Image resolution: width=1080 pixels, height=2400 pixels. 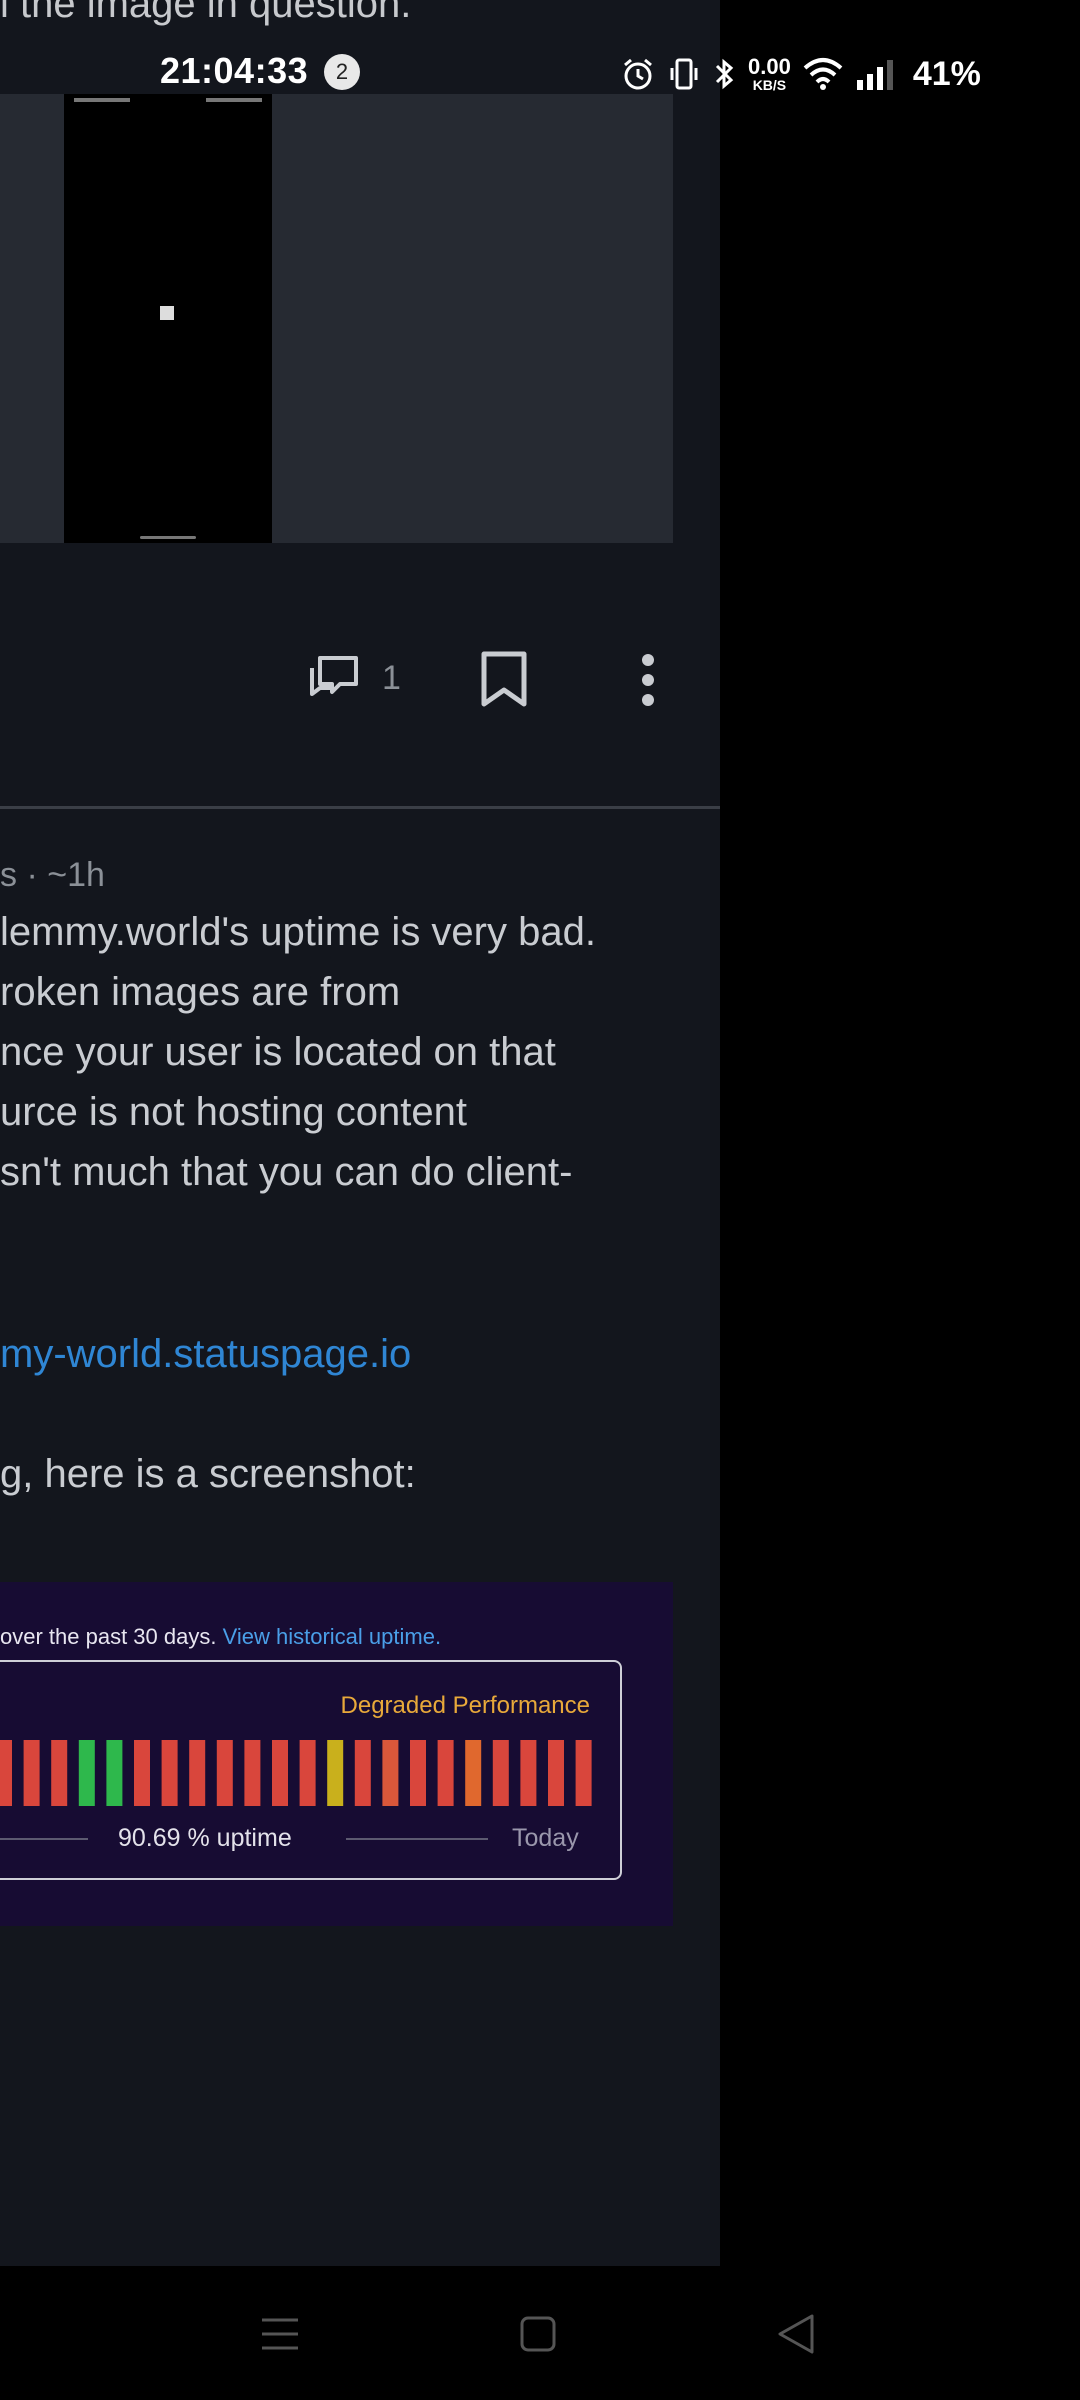 I want to click on more-options-button, so click(x=648, y=680).